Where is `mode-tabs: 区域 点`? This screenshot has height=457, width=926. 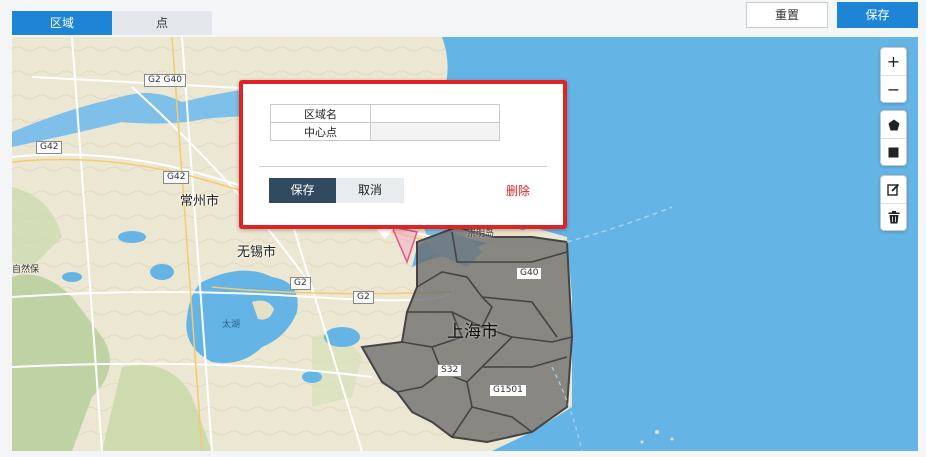
mode-tabs: 区域 点 is located at coordinates (112, 23).